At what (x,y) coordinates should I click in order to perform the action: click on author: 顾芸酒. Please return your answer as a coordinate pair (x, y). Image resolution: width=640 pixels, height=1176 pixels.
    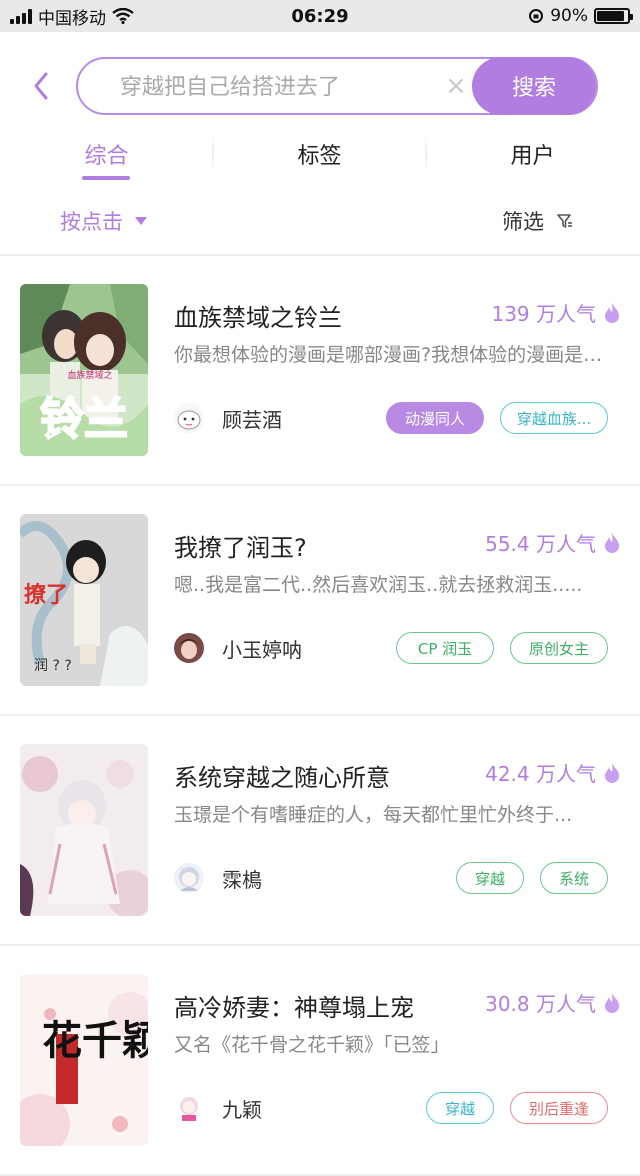
    Looking at the image, I should click on (228, 418).